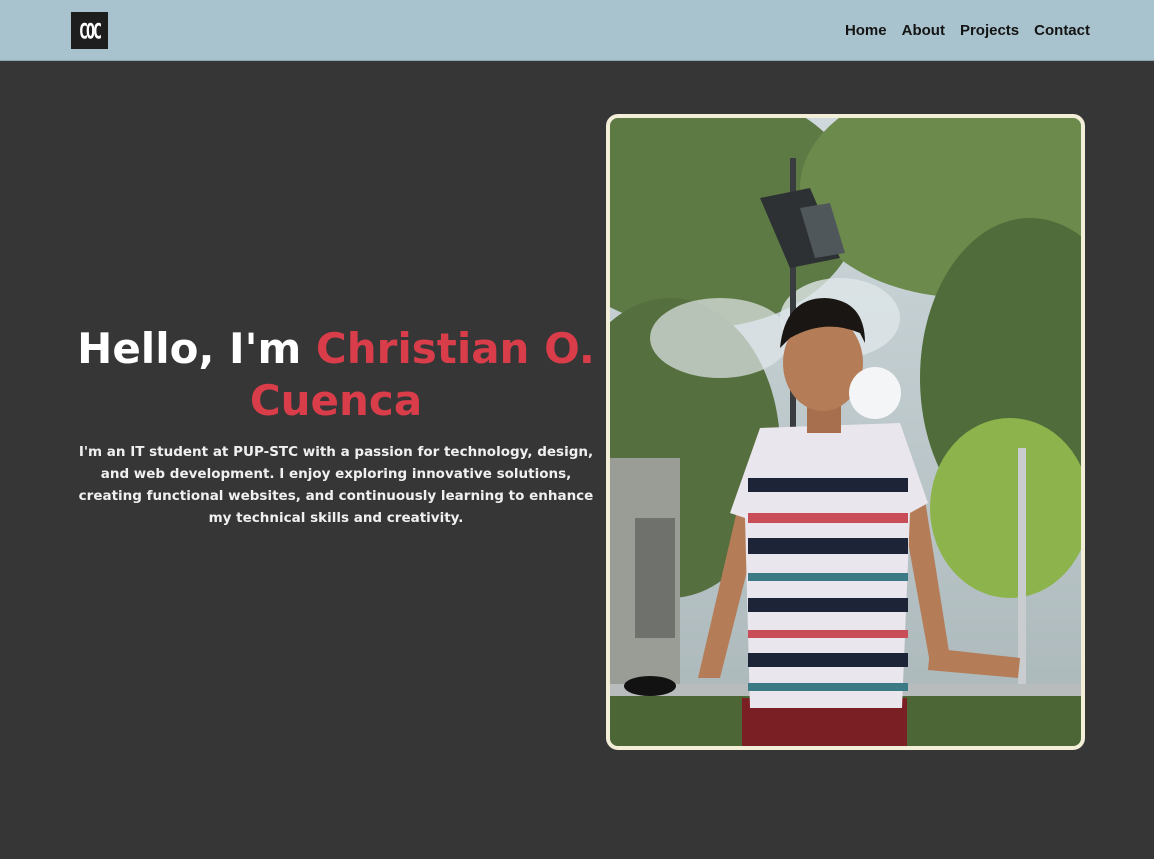  What do you see at coordinates (196, 348) in the screenshot?
I see `hero-greeting: Hello, I'm` at bounding box center [196, 348].